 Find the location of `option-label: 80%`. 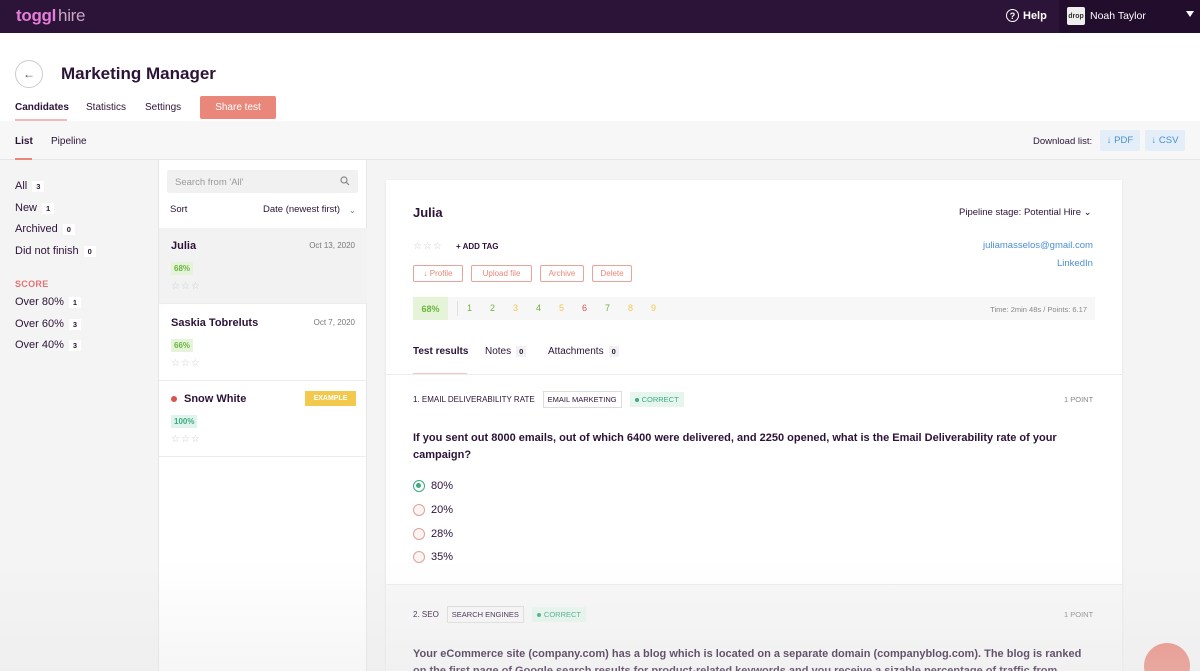

option-label: 80% is located at coordinates (442, 486).